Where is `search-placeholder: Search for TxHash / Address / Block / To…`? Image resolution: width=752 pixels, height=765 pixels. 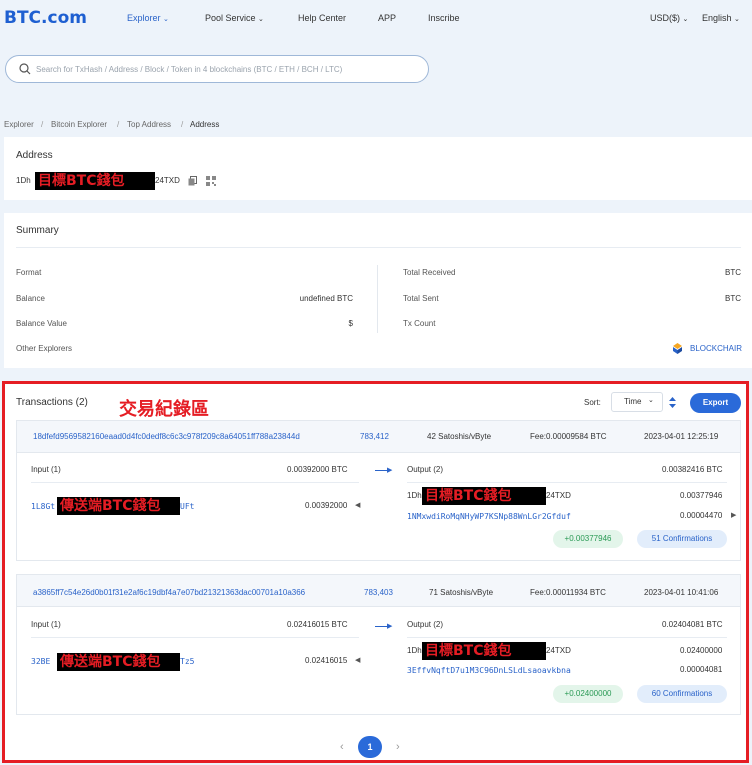 search-placeholder: Search for TxHash / Address / Block / To… is located at coordinates (189, 69).